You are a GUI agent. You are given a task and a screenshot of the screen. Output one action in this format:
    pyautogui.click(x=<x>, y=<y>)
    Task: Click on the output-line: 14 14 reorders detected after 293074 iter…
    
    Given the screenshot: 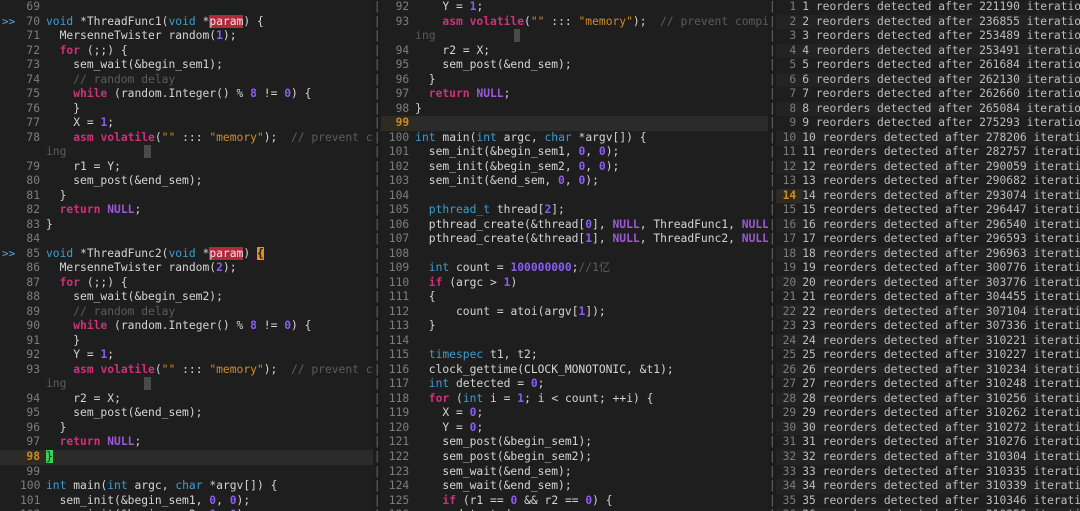 What is the action you would take?
    pyautogui.click(x=928, y=196)
    